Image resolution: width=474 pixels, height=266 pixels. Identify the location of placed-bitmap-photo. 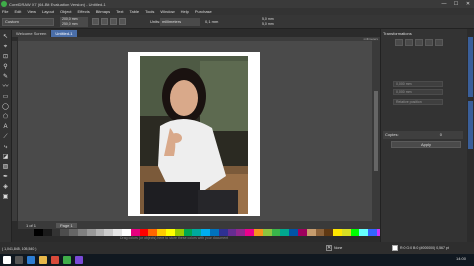
(194, 135).